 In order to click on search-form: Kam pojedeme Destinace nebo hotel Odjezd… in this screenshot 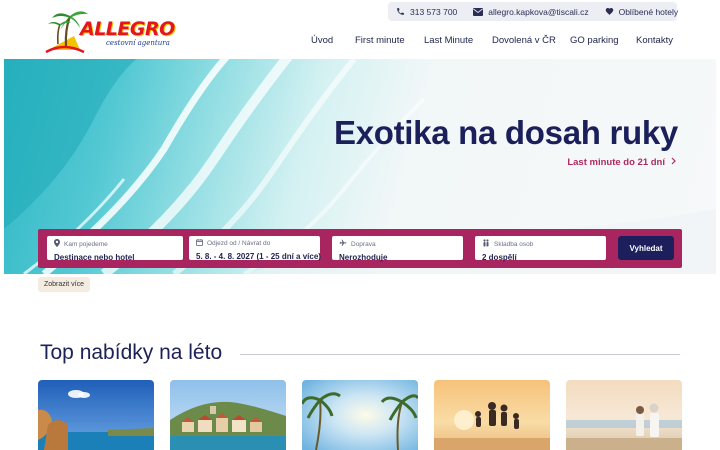, I will do `click(360, 248)`.